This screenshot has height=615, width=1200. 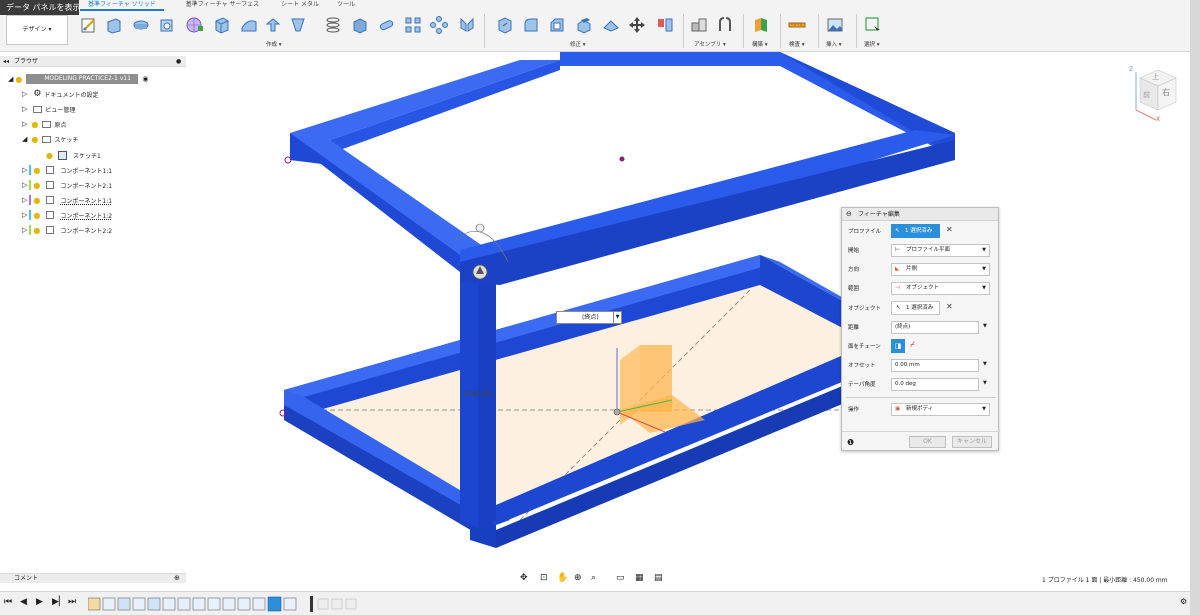 I want to click on group-assemble-label: アセンブリ ▾, so click(x=710, y=44).